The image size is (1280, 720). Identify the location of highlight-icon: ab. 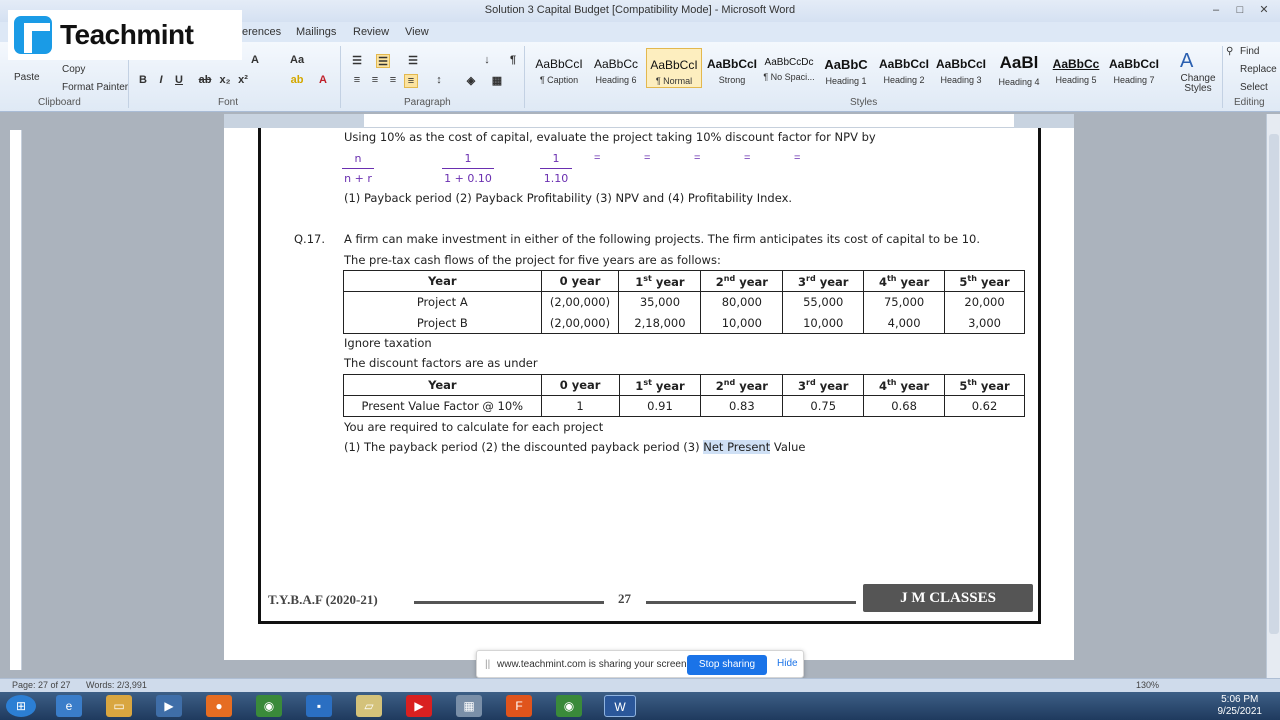
(297, 81).